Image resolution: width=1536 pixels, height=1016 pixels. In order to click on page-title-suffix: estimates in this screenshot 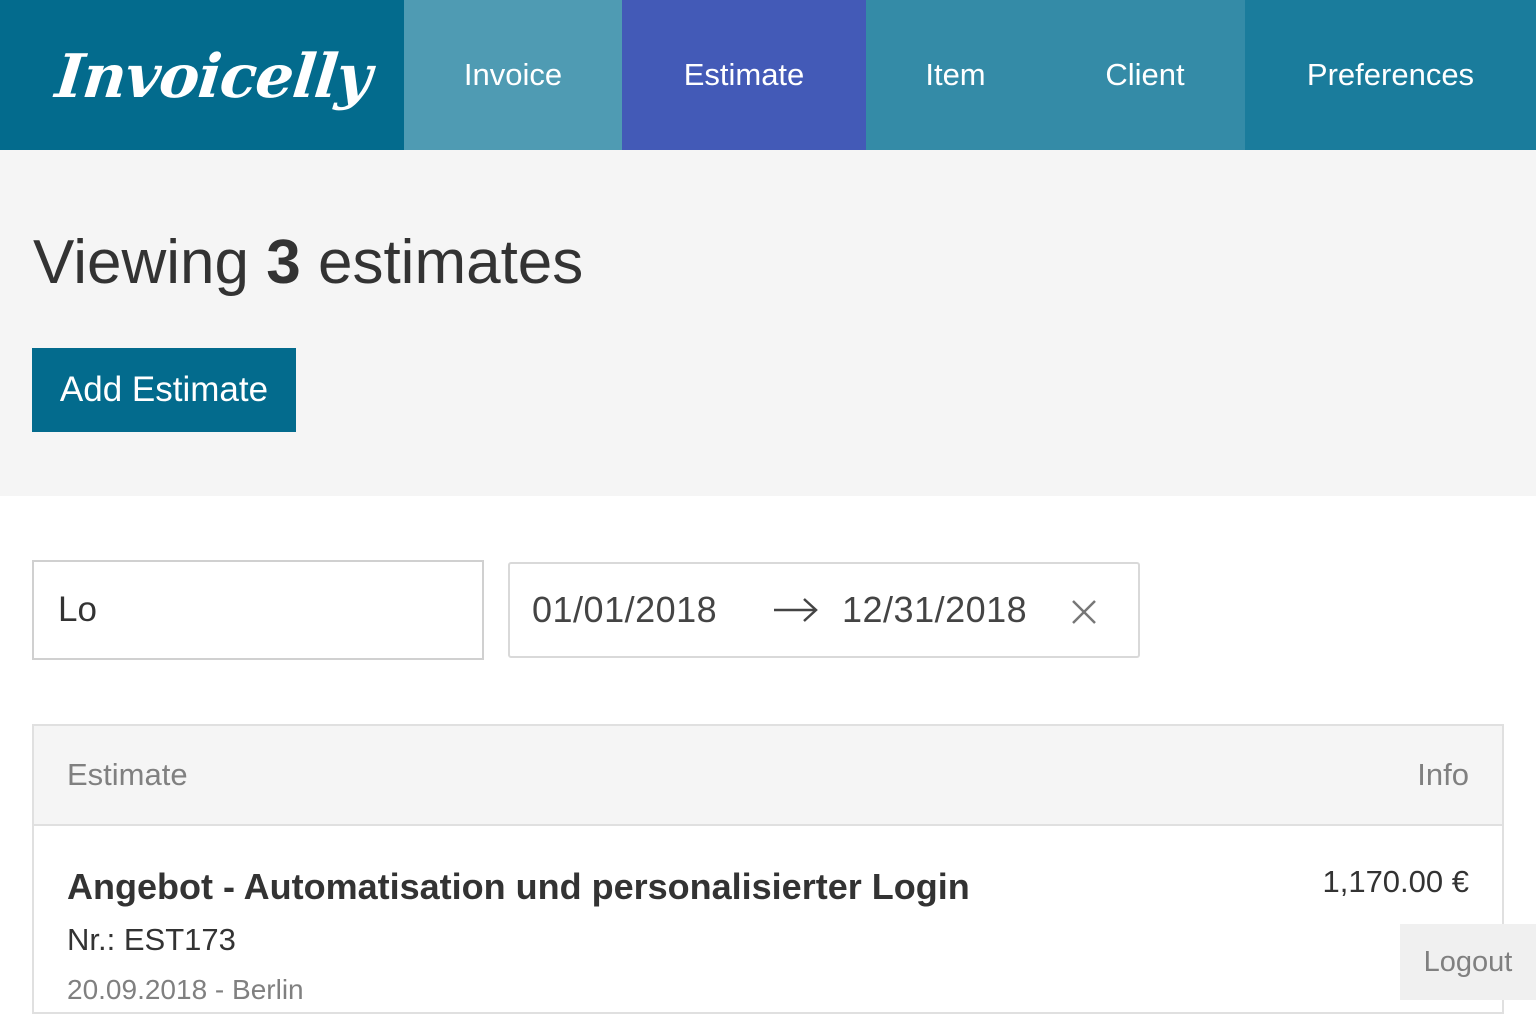, I will do `click(450, 262)`.